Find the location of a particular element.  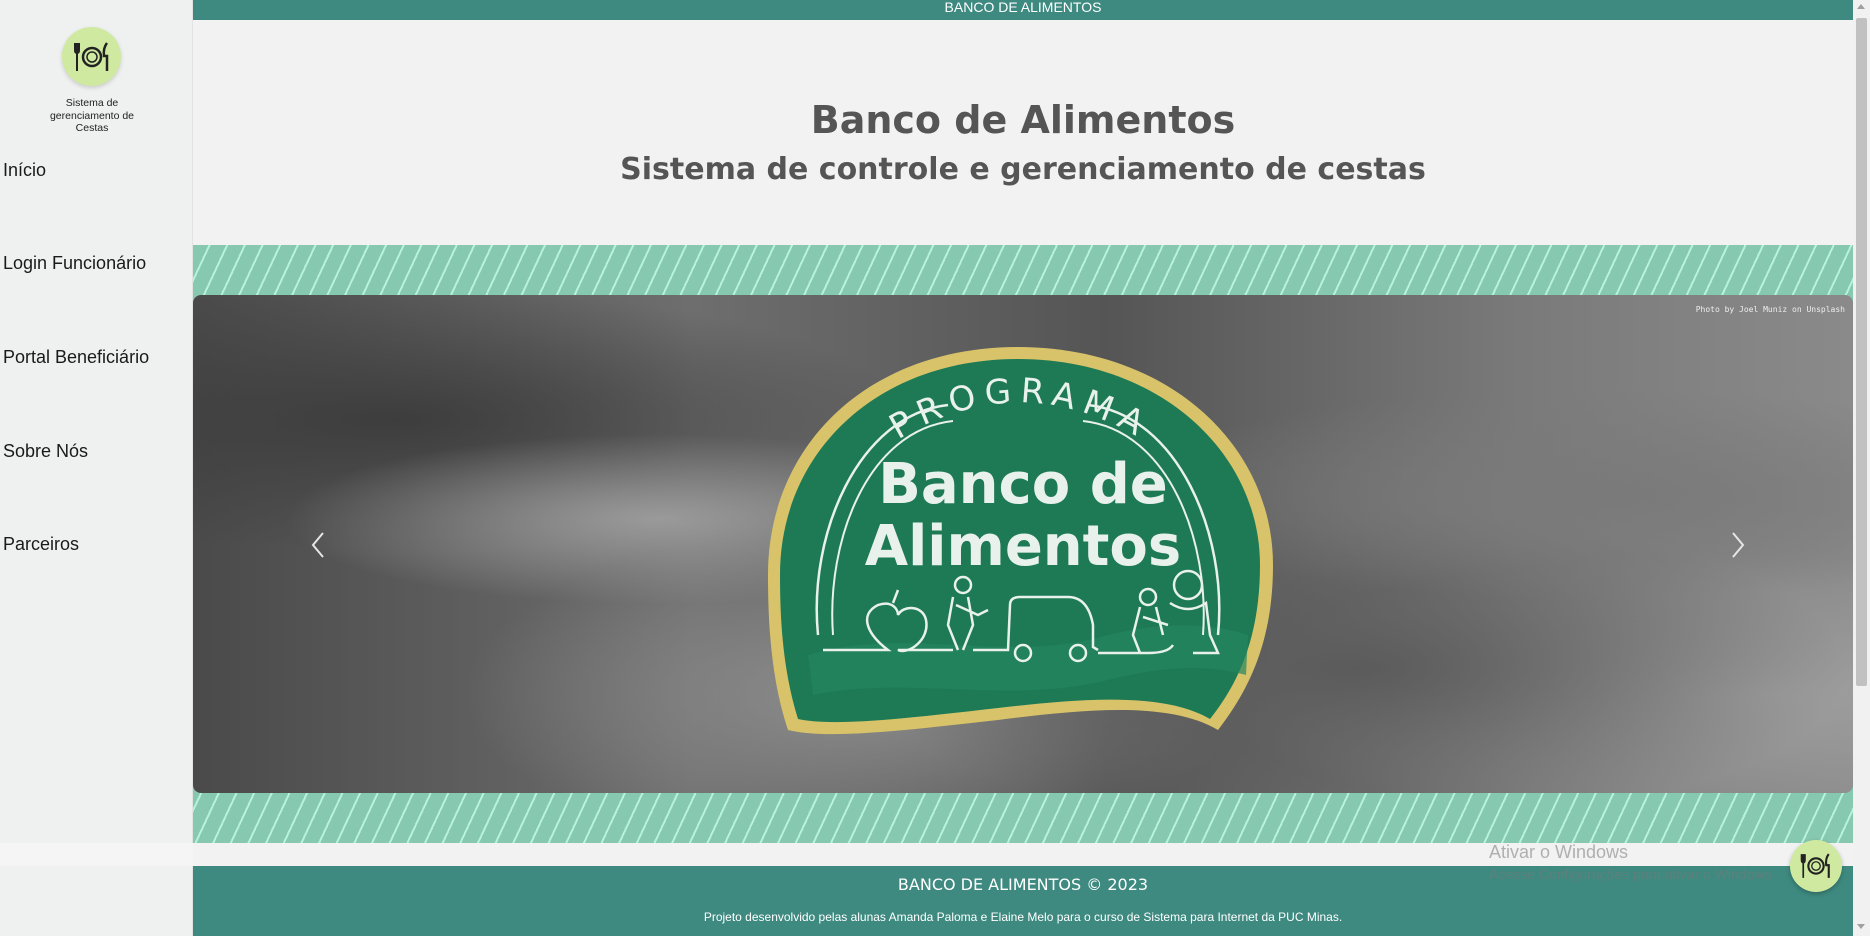

chevron-right-icon is located at coordinates (1738, 545).